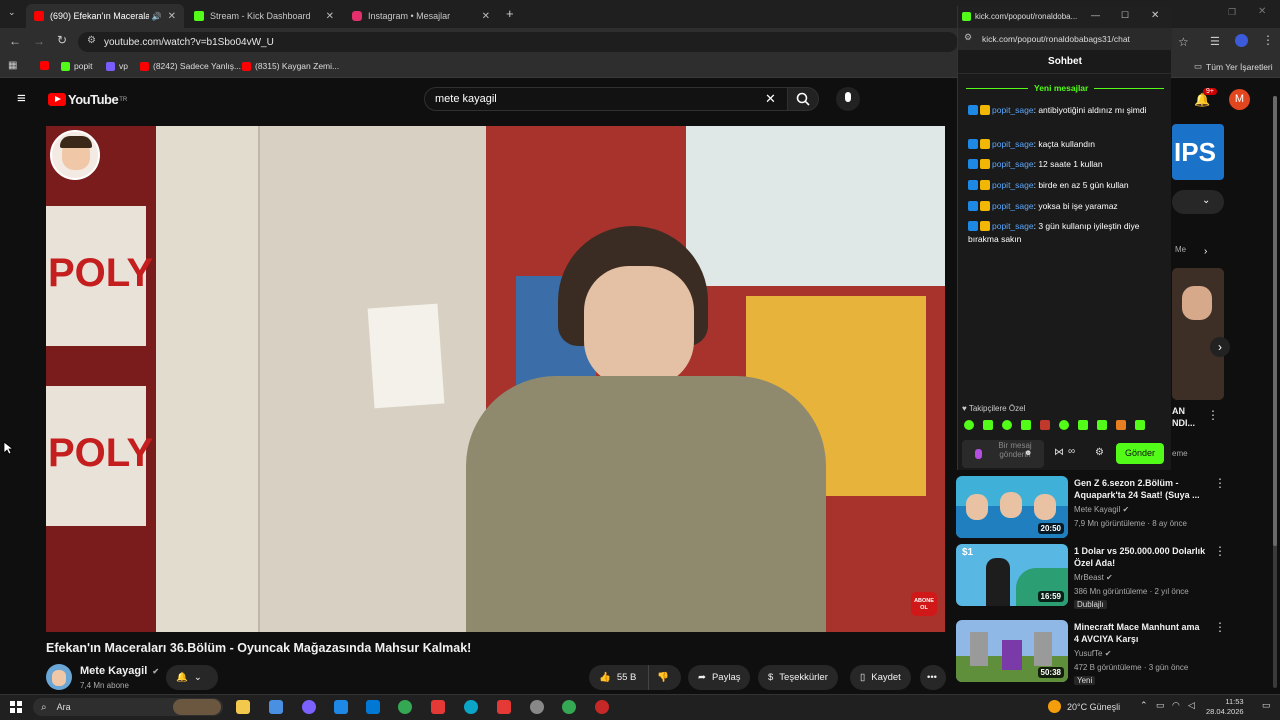 This screenshot has width=1280, height=720. What do you see at coordinates (1065, 39) in the screenshot?
I see `popup-addressbar: ⚙ kick.com/popout/ronaldobabags31/chat` at bounding box center [1065, 39].